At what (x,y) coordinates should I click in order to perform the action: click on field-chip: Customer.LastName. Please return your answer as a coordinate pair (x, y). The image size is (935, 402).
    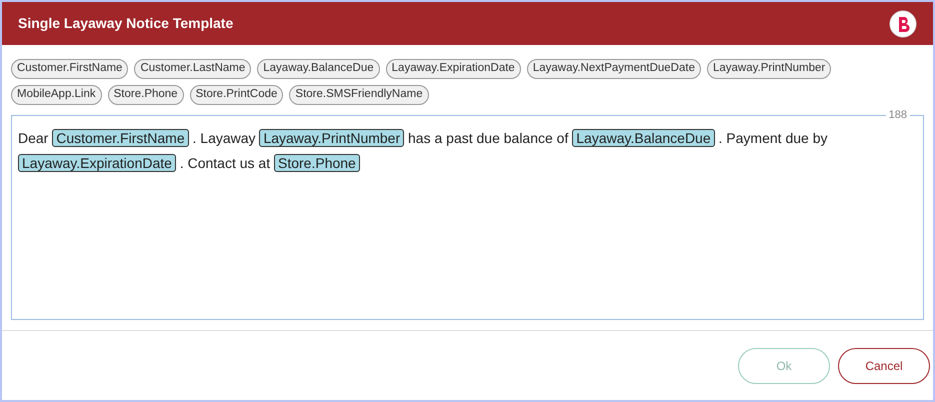
    Looking at the image, I should click on (193, 69).